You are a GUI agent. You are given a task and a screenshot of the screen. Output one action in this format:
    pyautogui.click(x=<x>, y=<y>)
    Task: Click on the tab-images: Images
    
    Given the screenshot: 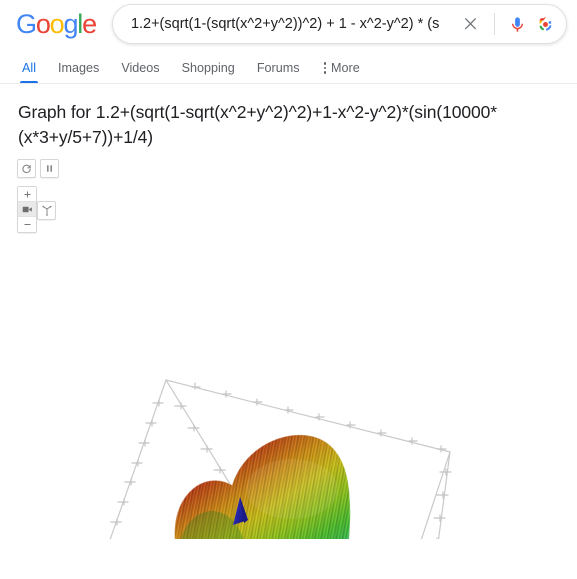 What is the action you would take?
    pyautogui.click(x=78, y=72)
    